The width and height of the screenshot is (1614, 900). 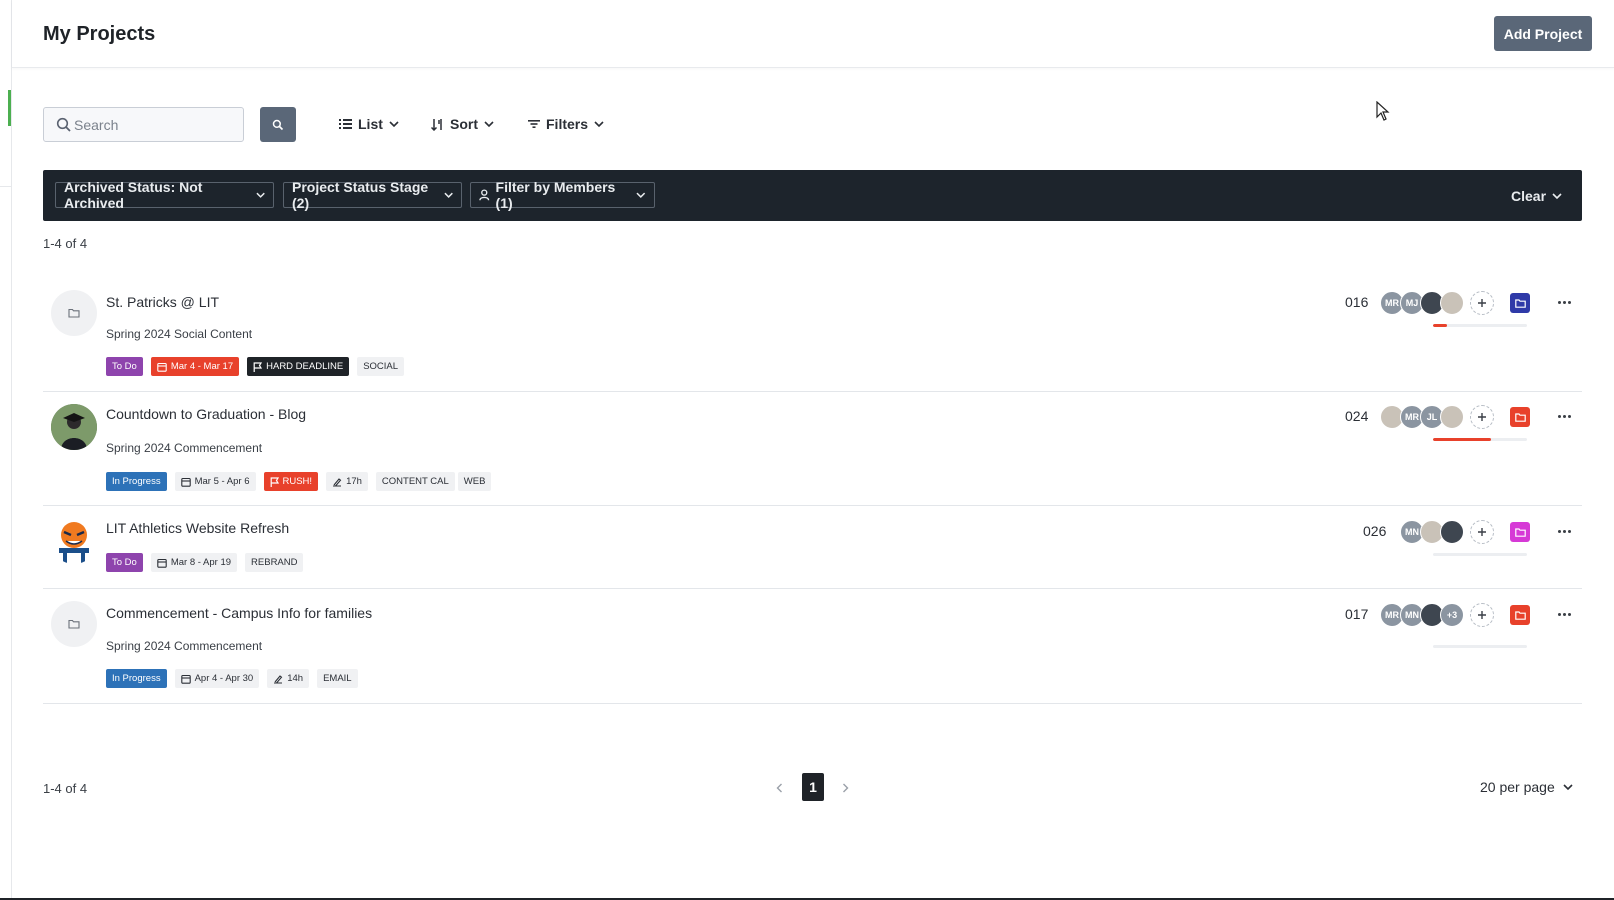 I want to click on date-range-tag: Mar 5 - Apr 6, so click(x=215, y=481).